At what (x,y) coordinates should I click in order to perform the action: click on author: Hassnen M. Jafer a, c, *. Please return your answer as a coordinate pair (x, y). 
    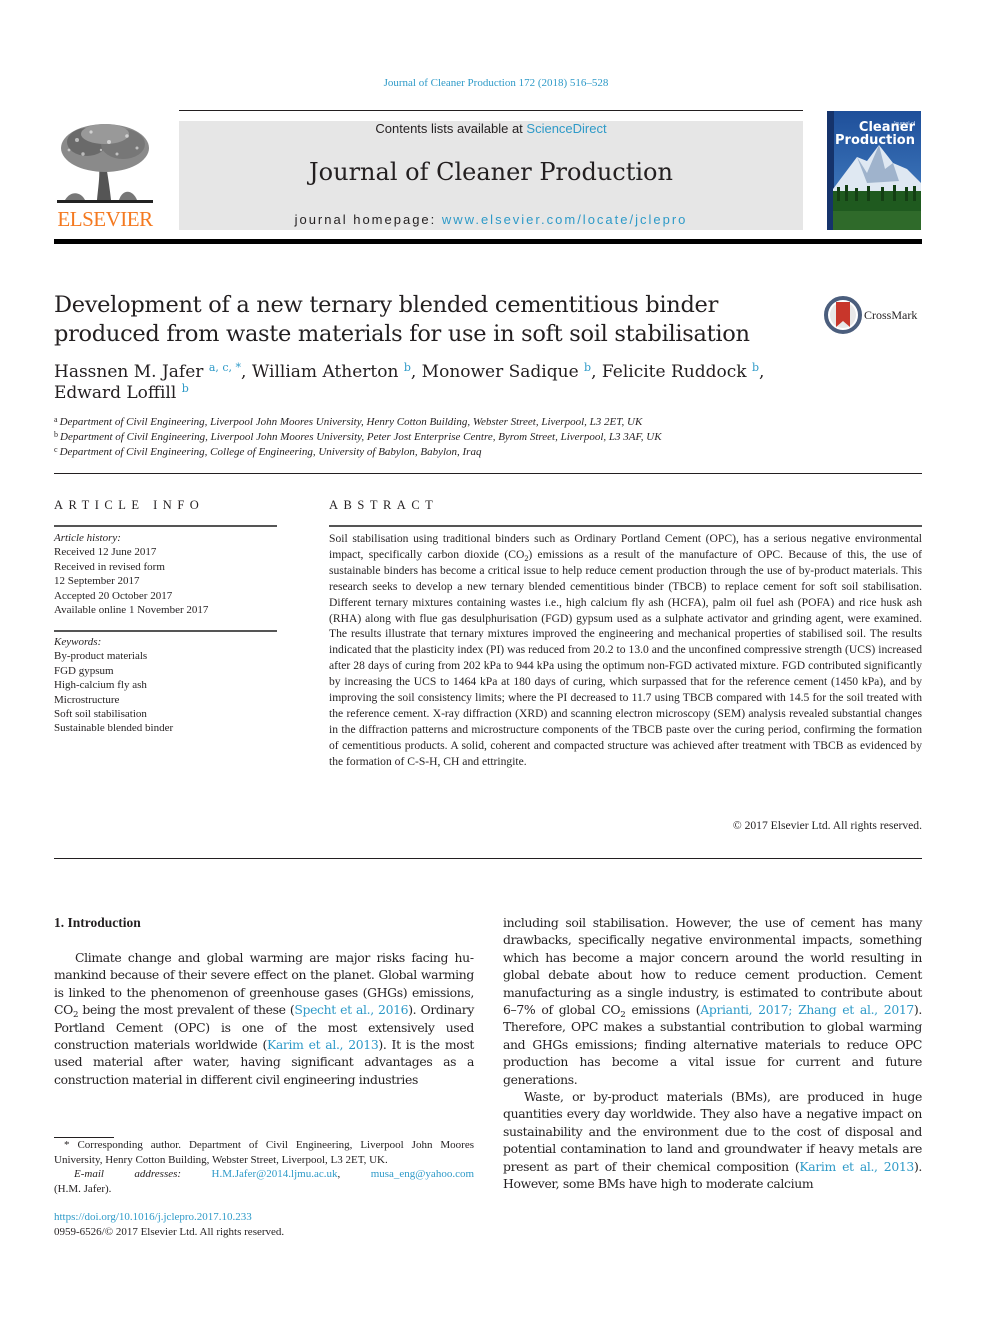
    Looking at the image, I should click on (147, 372).